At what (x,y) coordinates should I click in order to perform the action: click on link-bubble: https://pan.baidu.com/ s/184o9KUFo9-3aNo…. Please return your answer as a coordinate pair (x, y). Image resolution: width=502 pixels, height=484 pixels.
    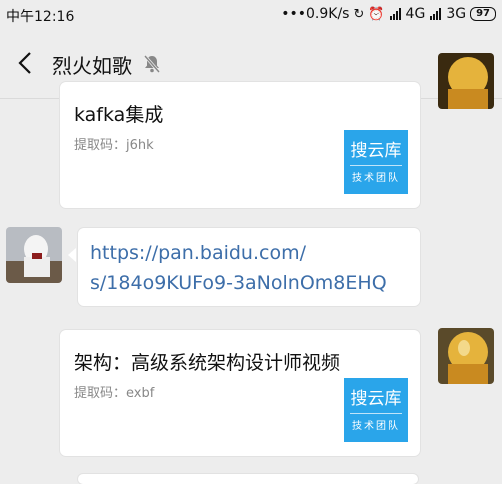
    Looking at the image, I should click on (249, 267).